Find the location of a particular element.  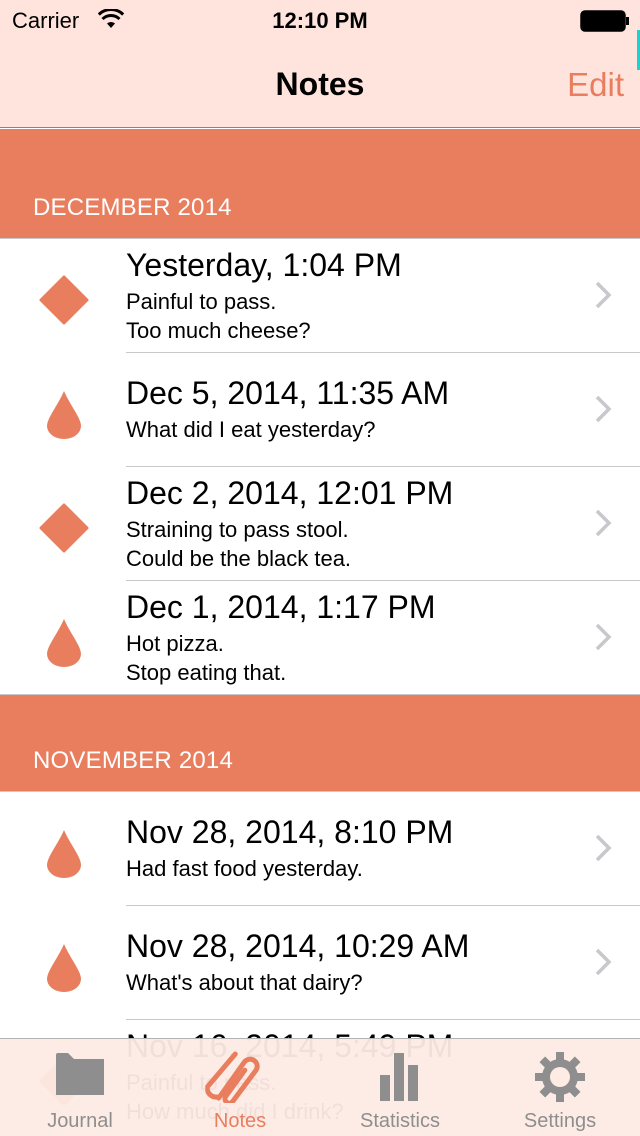

tab-label: Statistics is located at coordinates (400, 1121).